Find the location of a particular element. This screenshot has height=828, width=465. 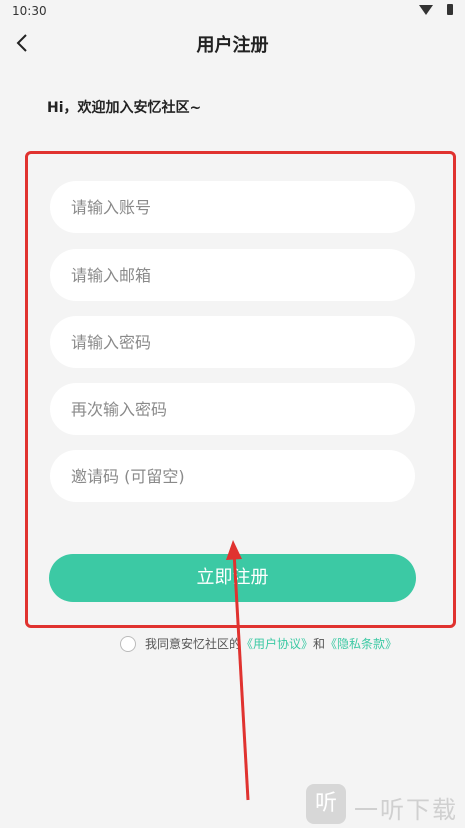

account-field is located at coordinates (232, 207).